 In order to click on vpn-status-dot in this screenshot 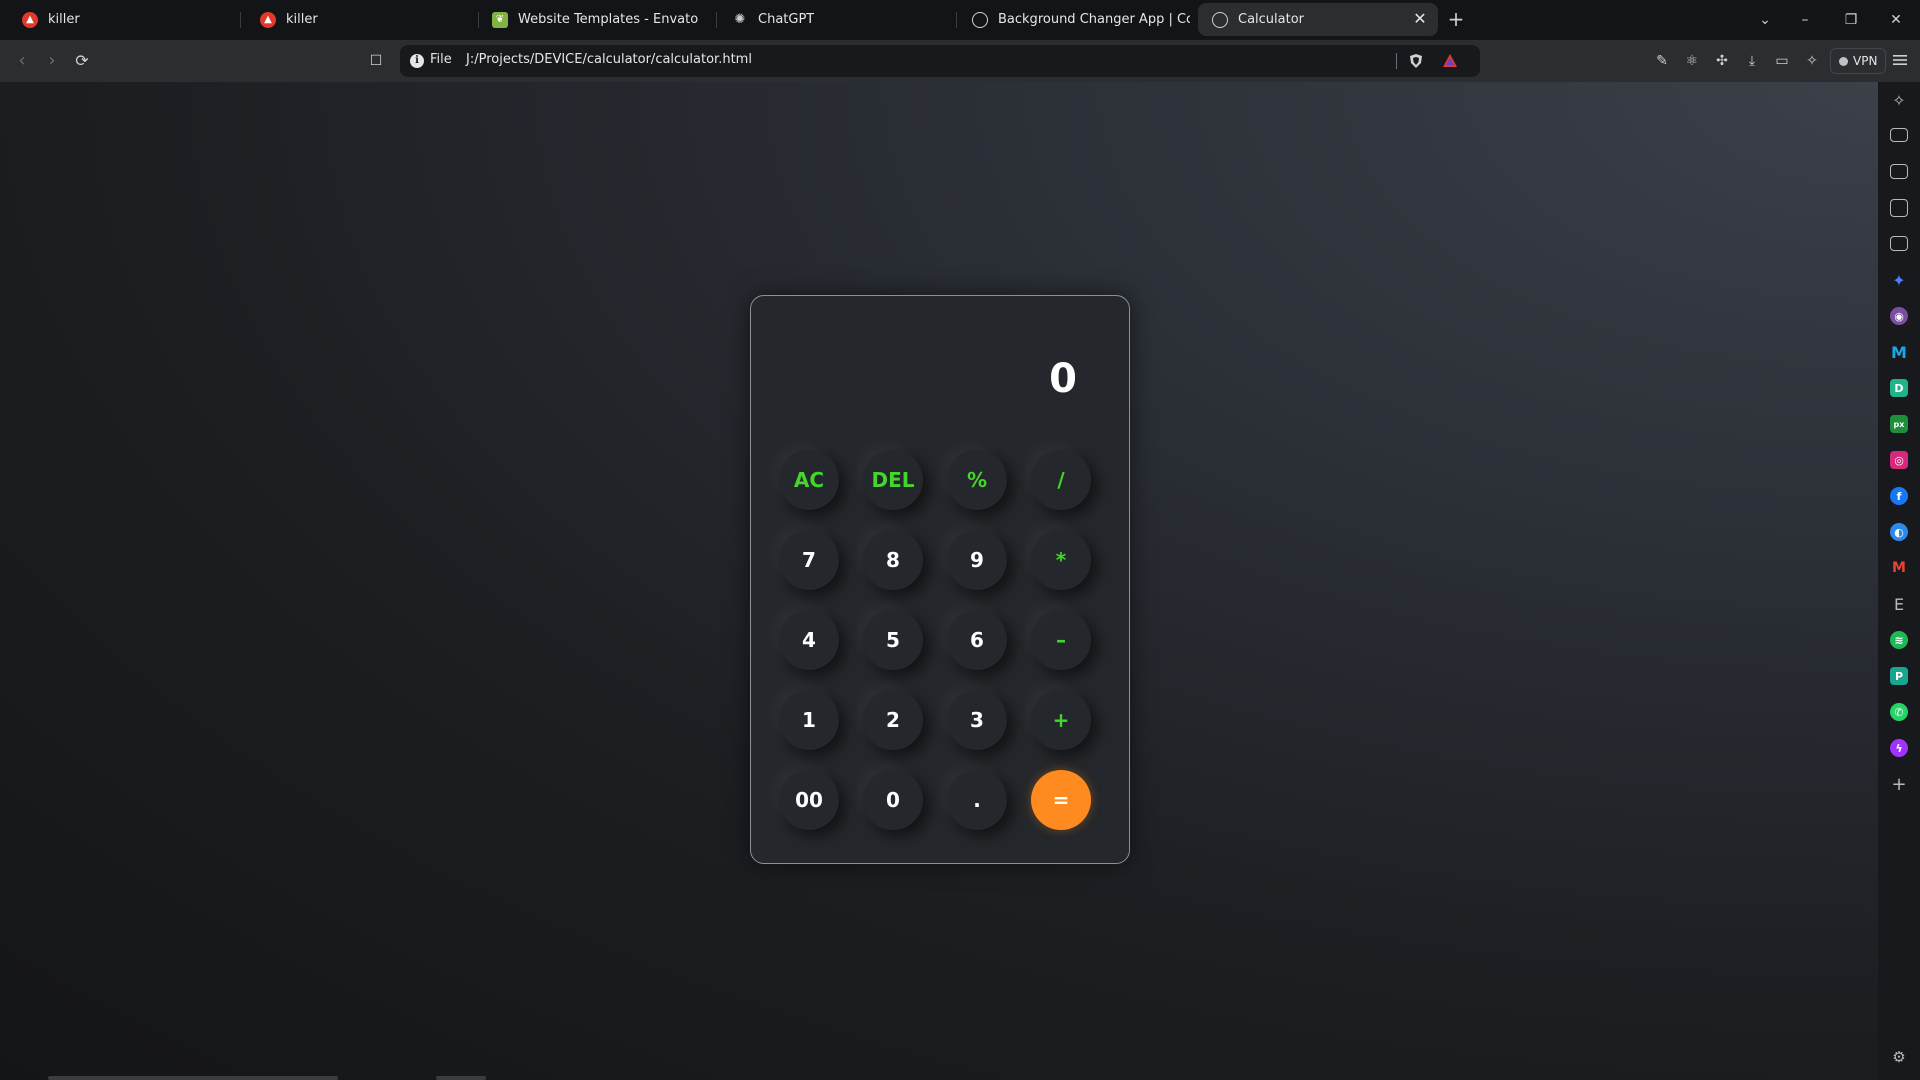, I will do `click(1843, 61)`.